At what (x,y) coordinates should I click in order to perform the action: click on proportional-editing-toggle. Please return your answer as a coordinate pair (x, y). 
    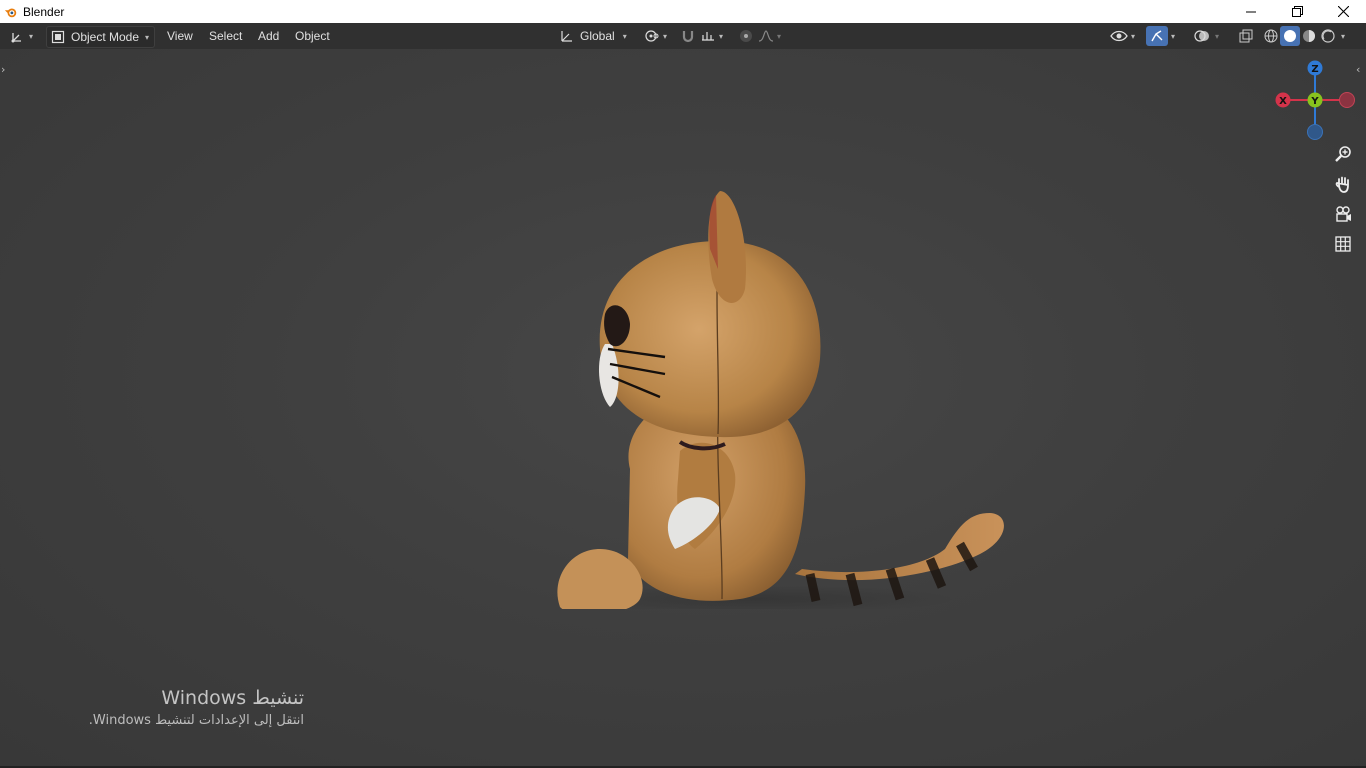
    Looking at the image, I should click on (746, 36).